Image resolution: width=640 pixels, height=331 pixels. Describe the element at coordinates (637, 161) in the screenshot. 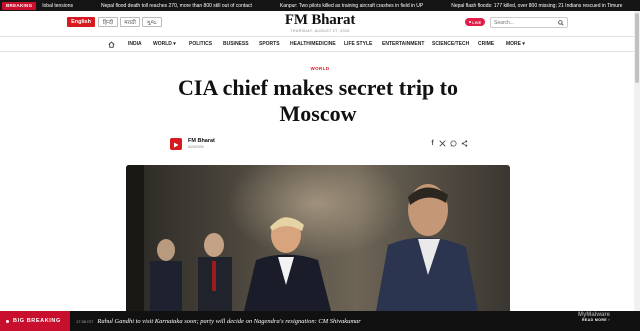

I see `page-scrollbar` at that location.